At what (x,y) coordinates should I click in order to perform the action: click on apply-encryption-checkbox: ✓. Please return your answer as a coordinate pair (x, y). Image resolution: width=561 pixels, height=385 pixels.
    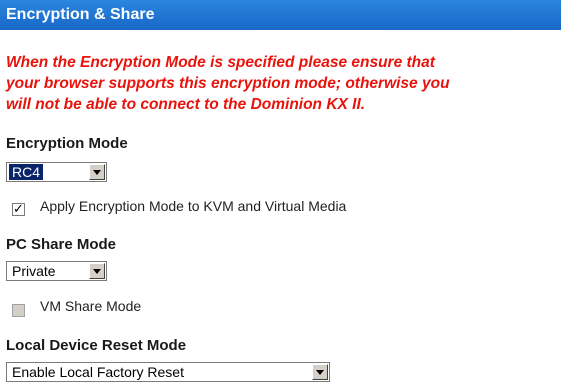
    Looking at the image, I should click on (18, 208).